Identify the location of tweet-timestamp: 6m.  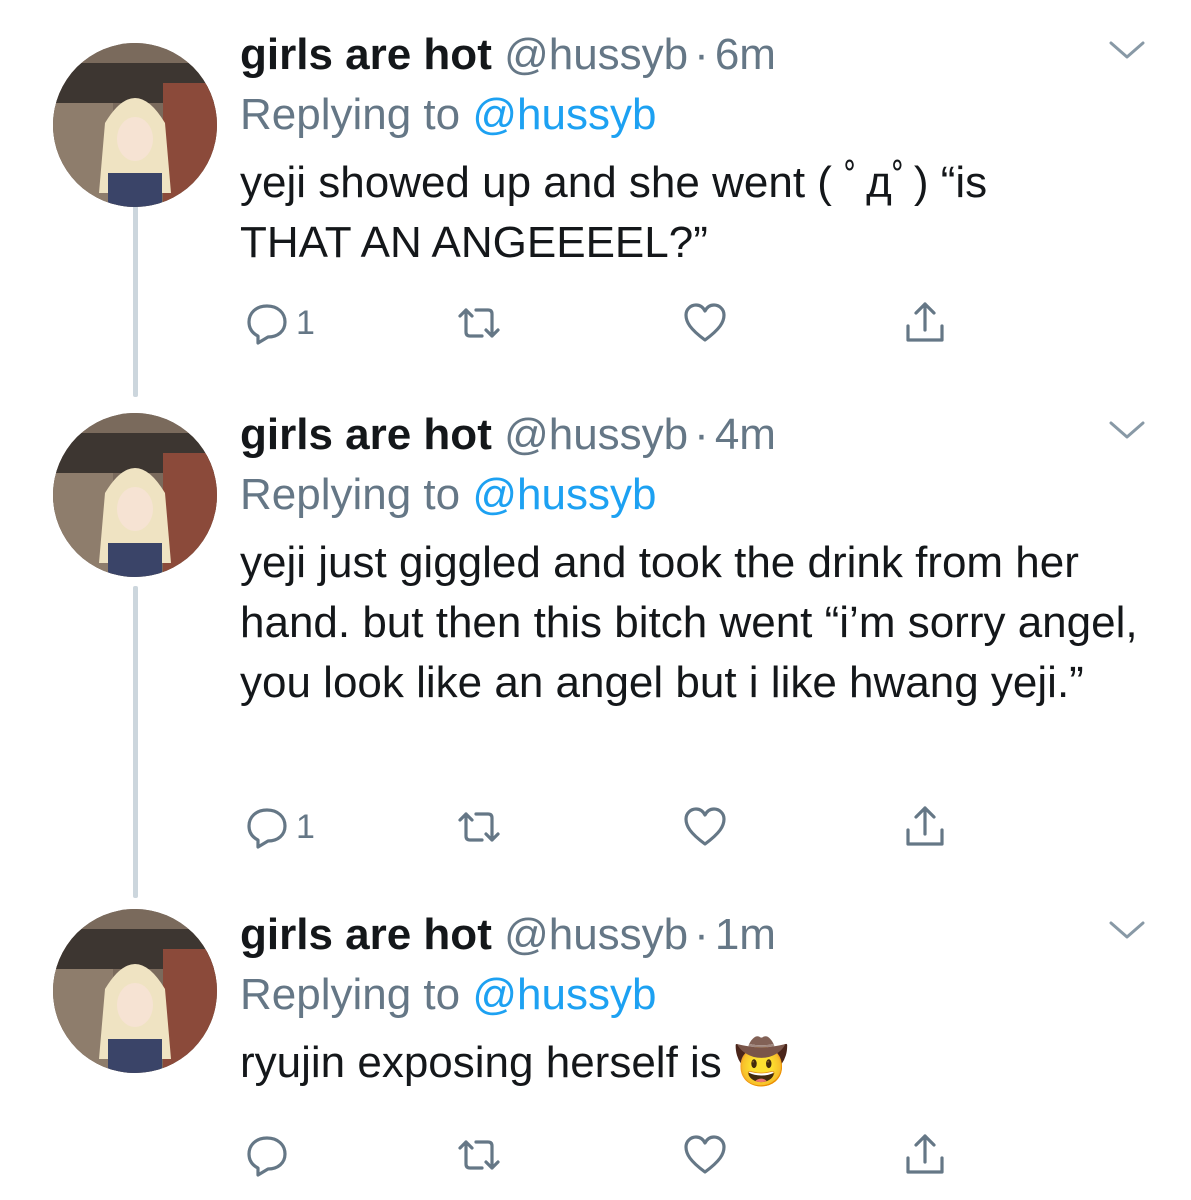
(745, 54).